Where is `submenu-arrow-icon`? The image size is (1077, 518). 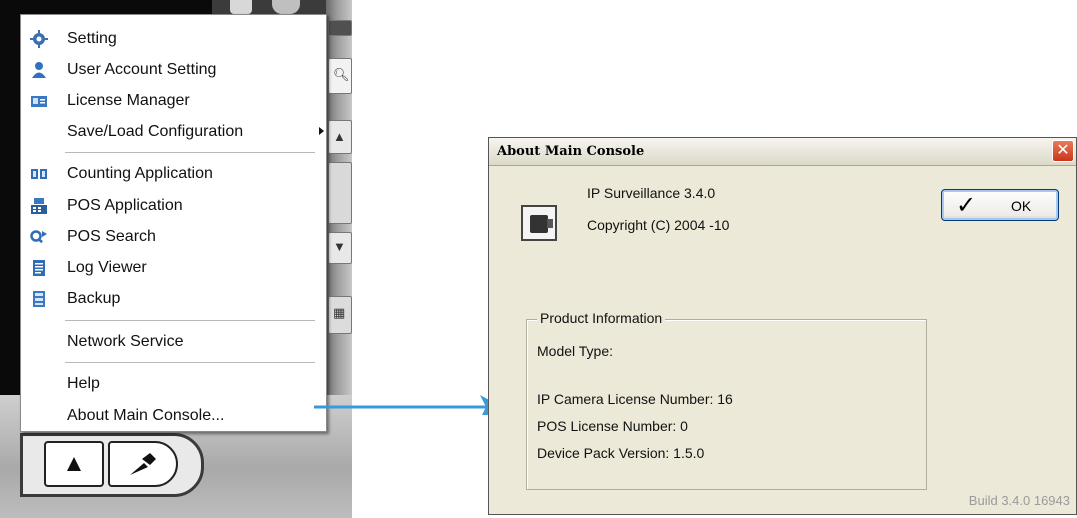 submenu-arrow-icon is located at coordinates (321, 131).